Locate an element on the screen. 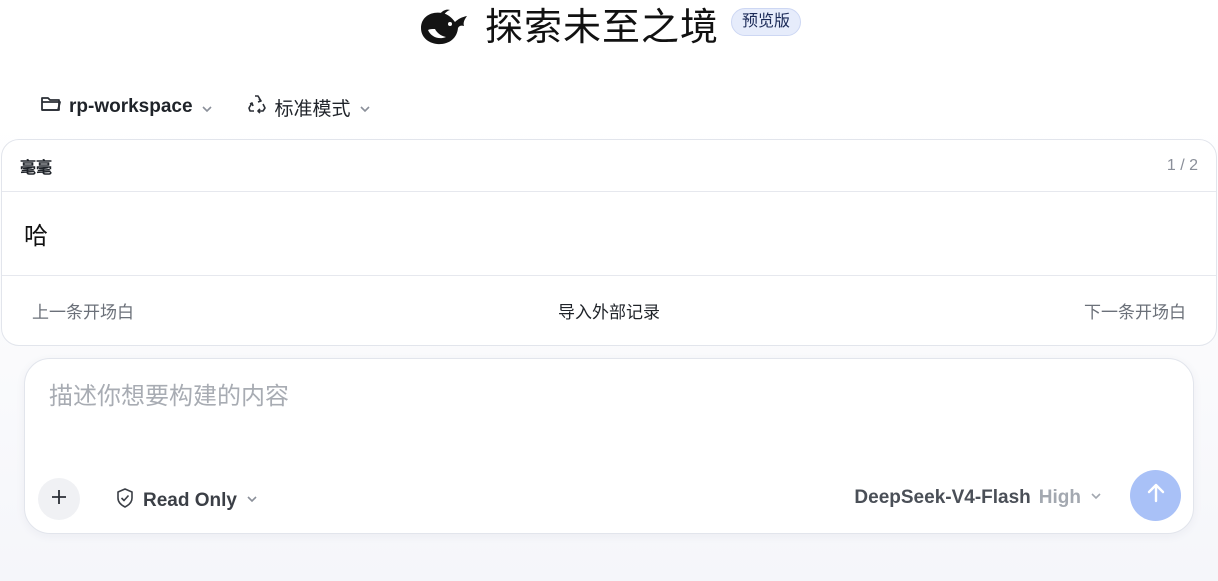 This screenshot has height=581, width=1218. character-name: 毫毫 is located at coordinates (36, 168).